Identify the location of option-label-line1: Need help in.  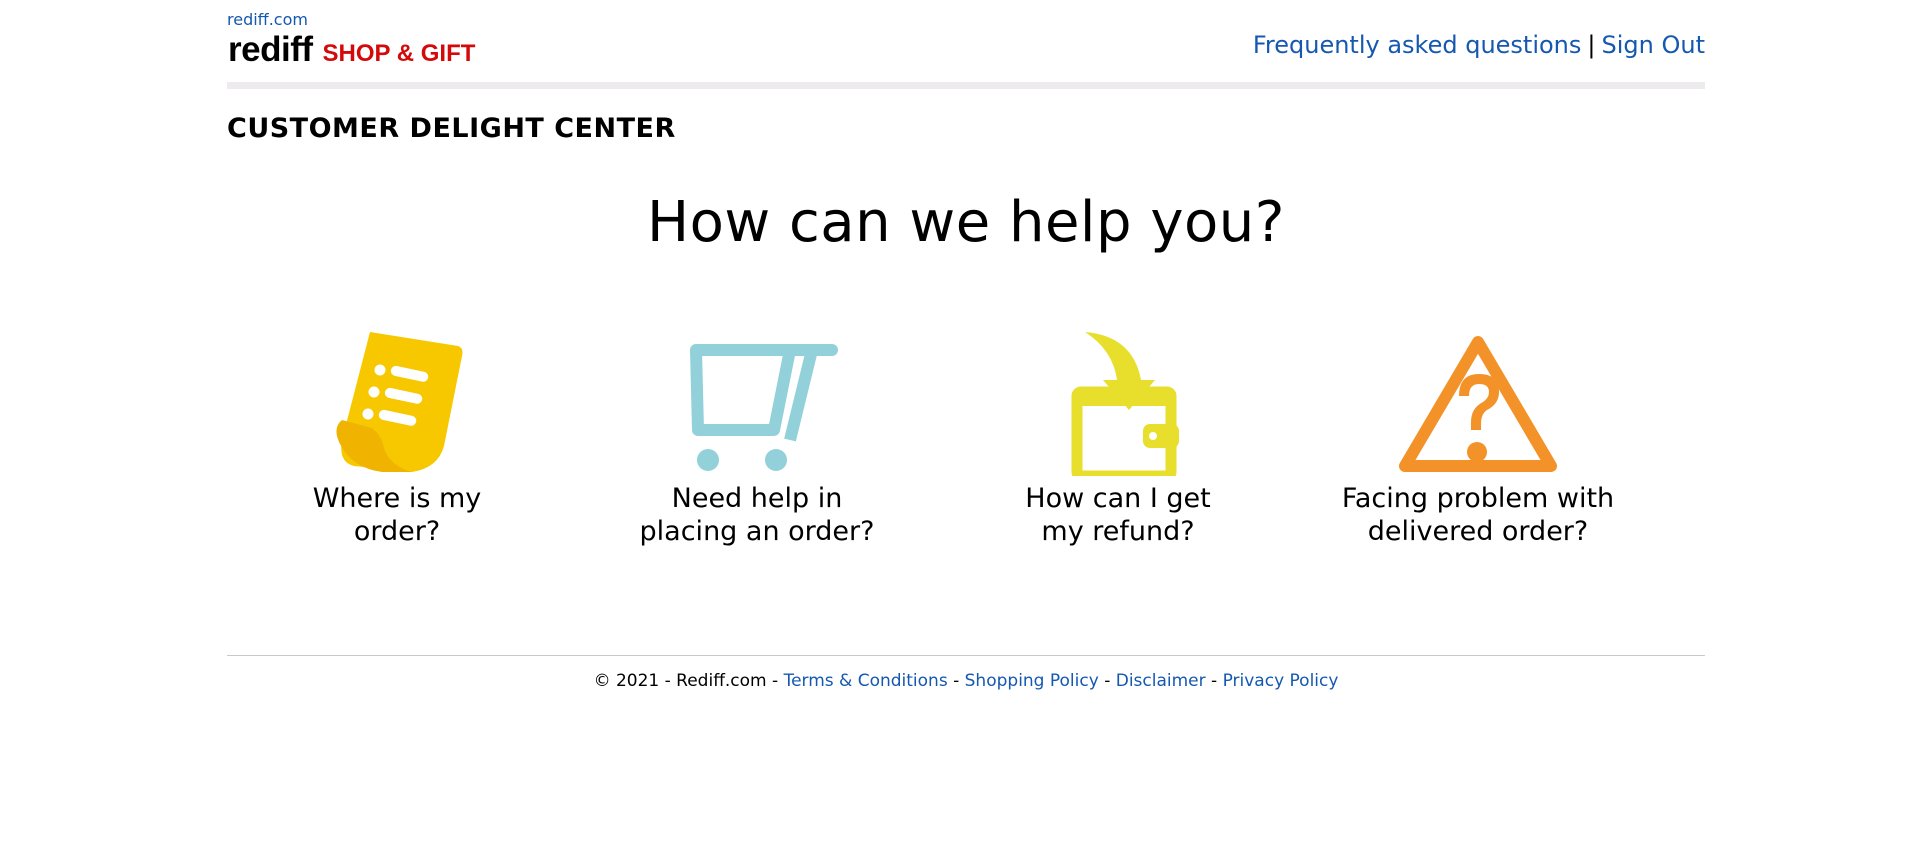
(757, 498).